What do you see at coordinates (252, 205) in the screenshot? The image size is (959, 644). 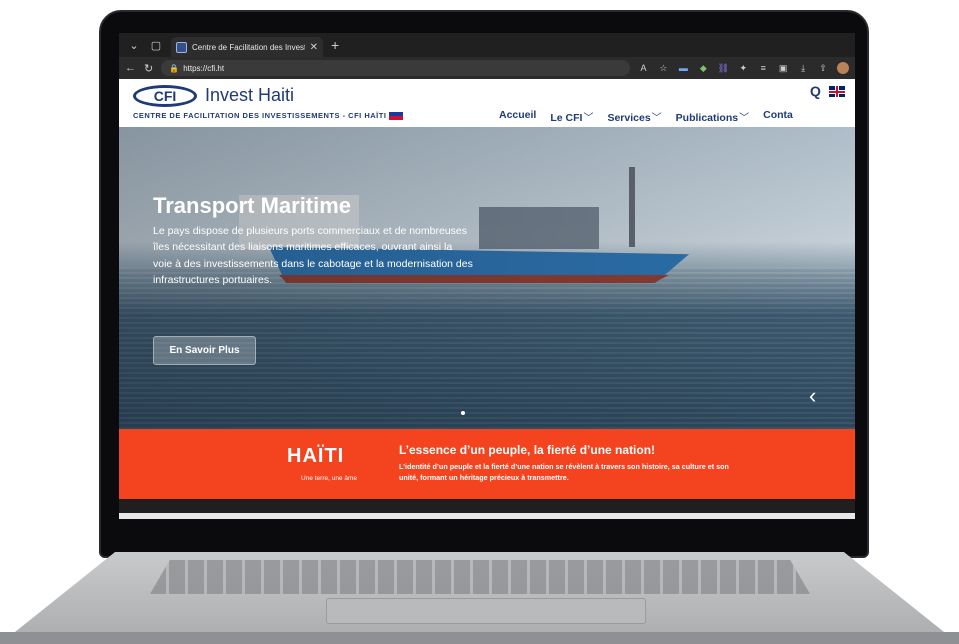 I see `hero-title: Transport Maritime` at bounding box center [252, 205].